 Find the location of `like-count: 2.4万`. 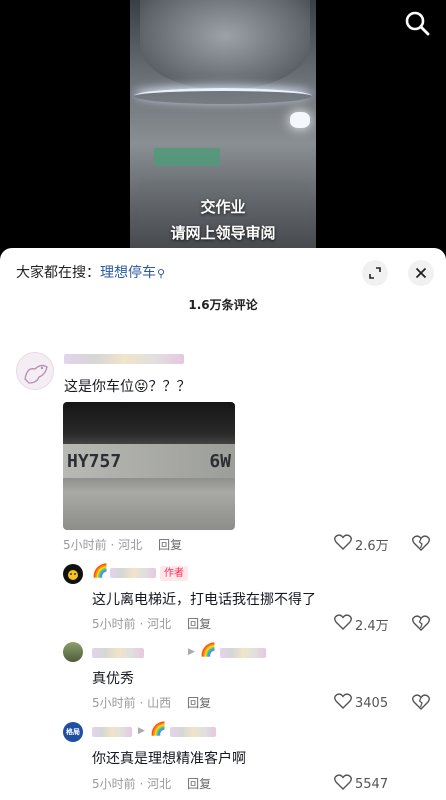

like-count: 2.4万 is located at coordinates (372, 626).